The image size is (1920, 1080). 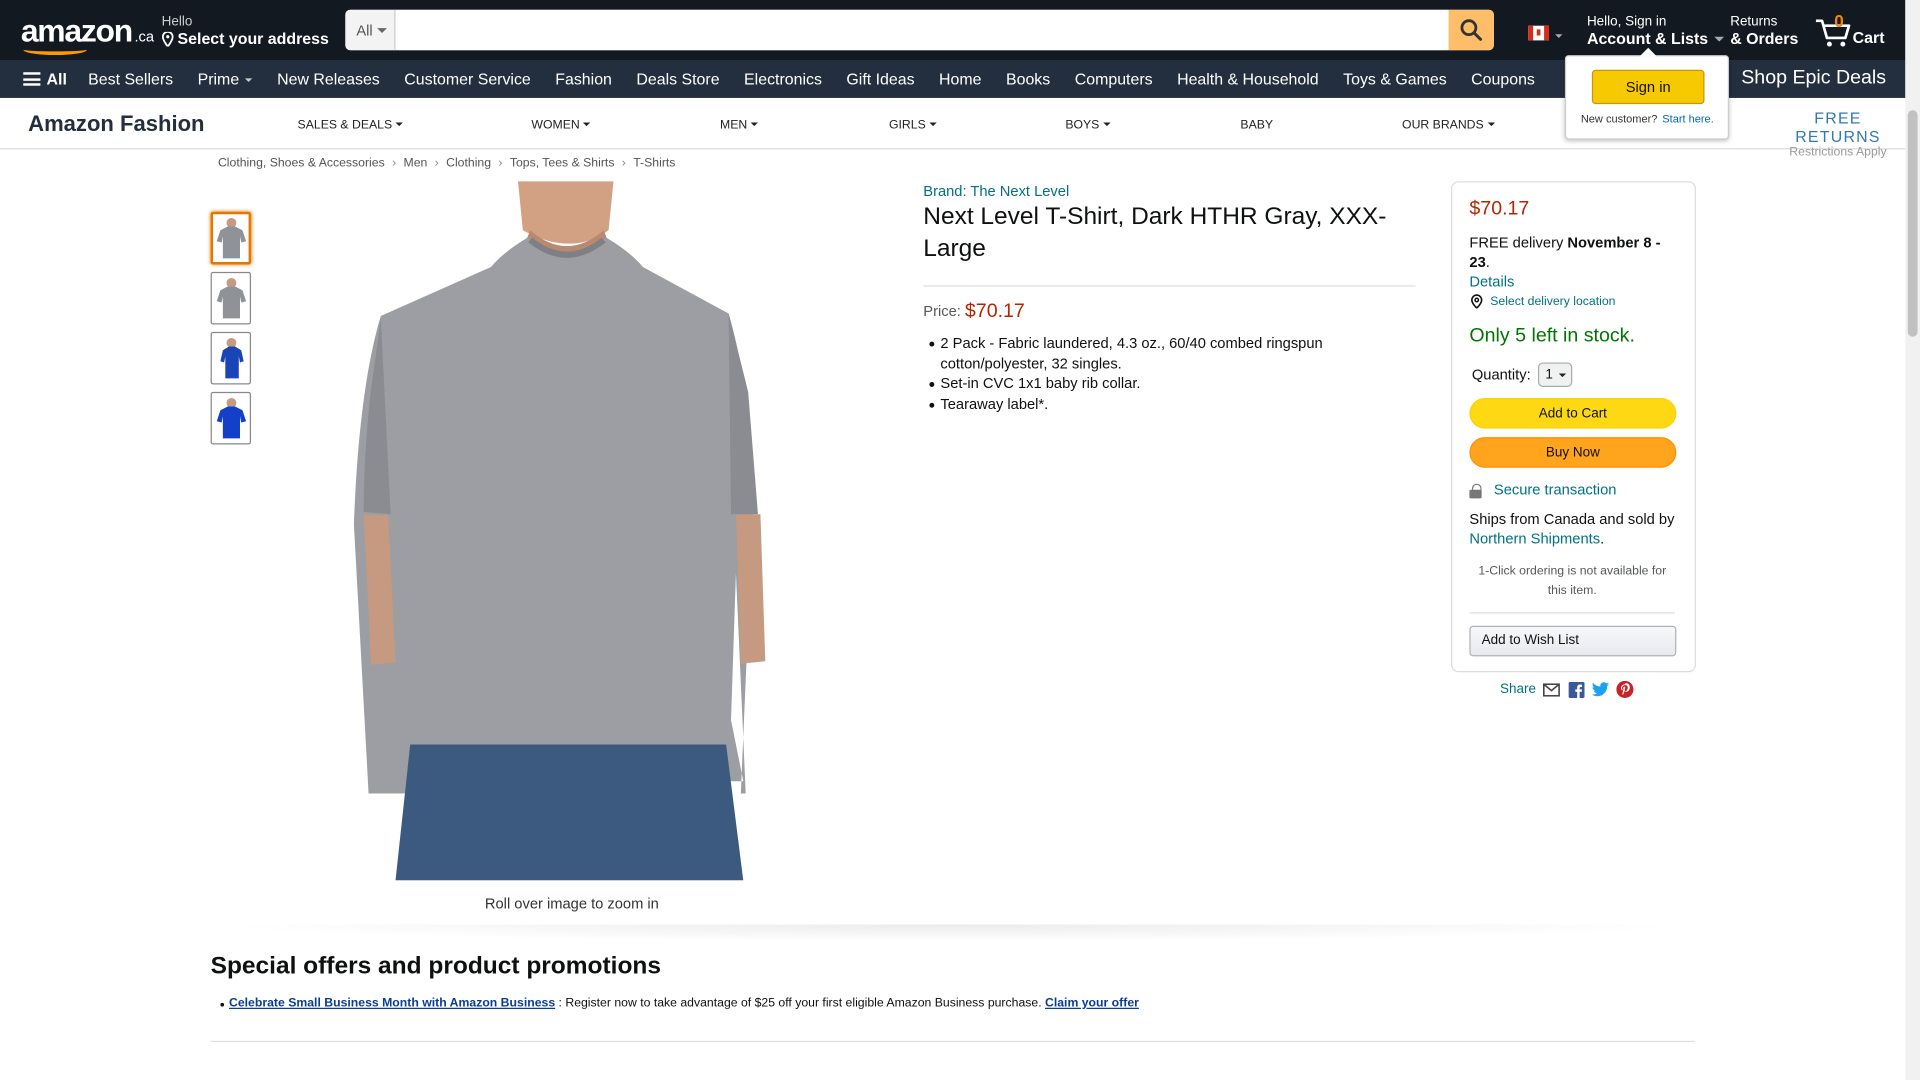 What do you see at coordinates (1448, 125) in the screenshot?
I see `fashion-cat-our-brands: OUR BRANDS` at bounding box center [1448, 125].